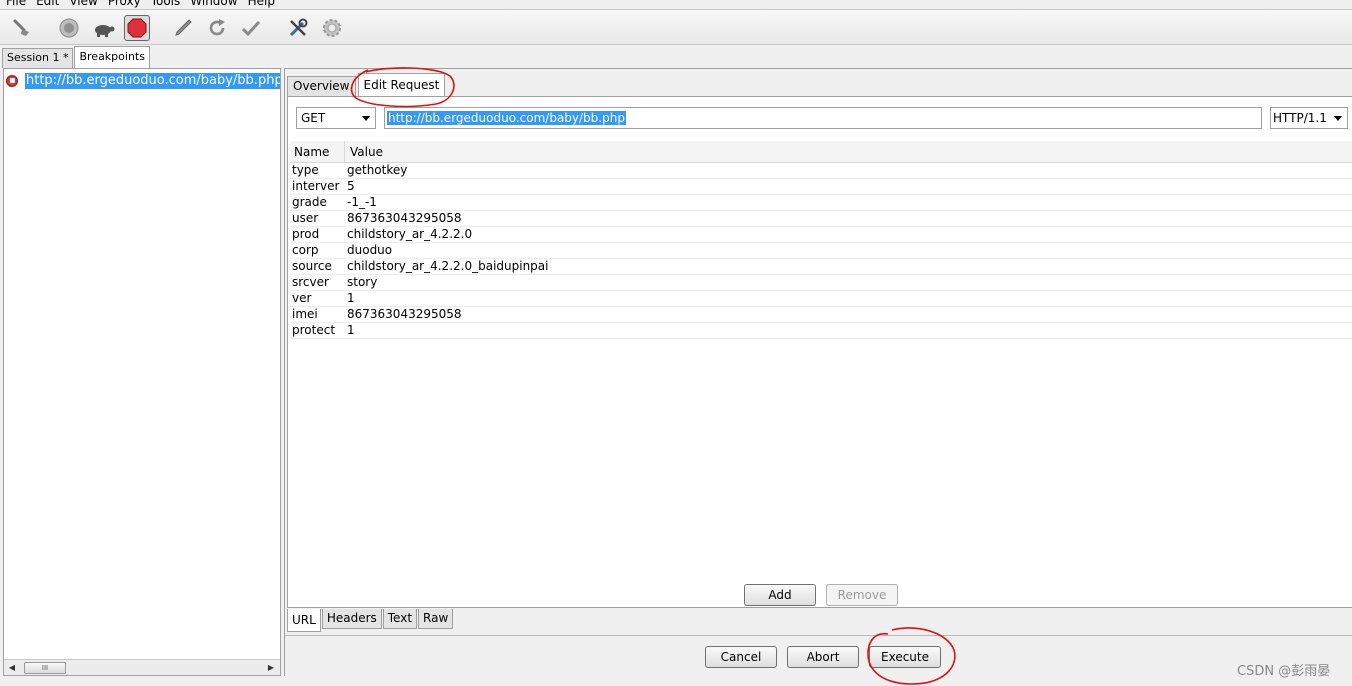 Image resolution: width=1352 pixels, height=686 pixels. Describe the element at coordinates (317, 202) in the screenshot. I see `param-name: grade` at that location.